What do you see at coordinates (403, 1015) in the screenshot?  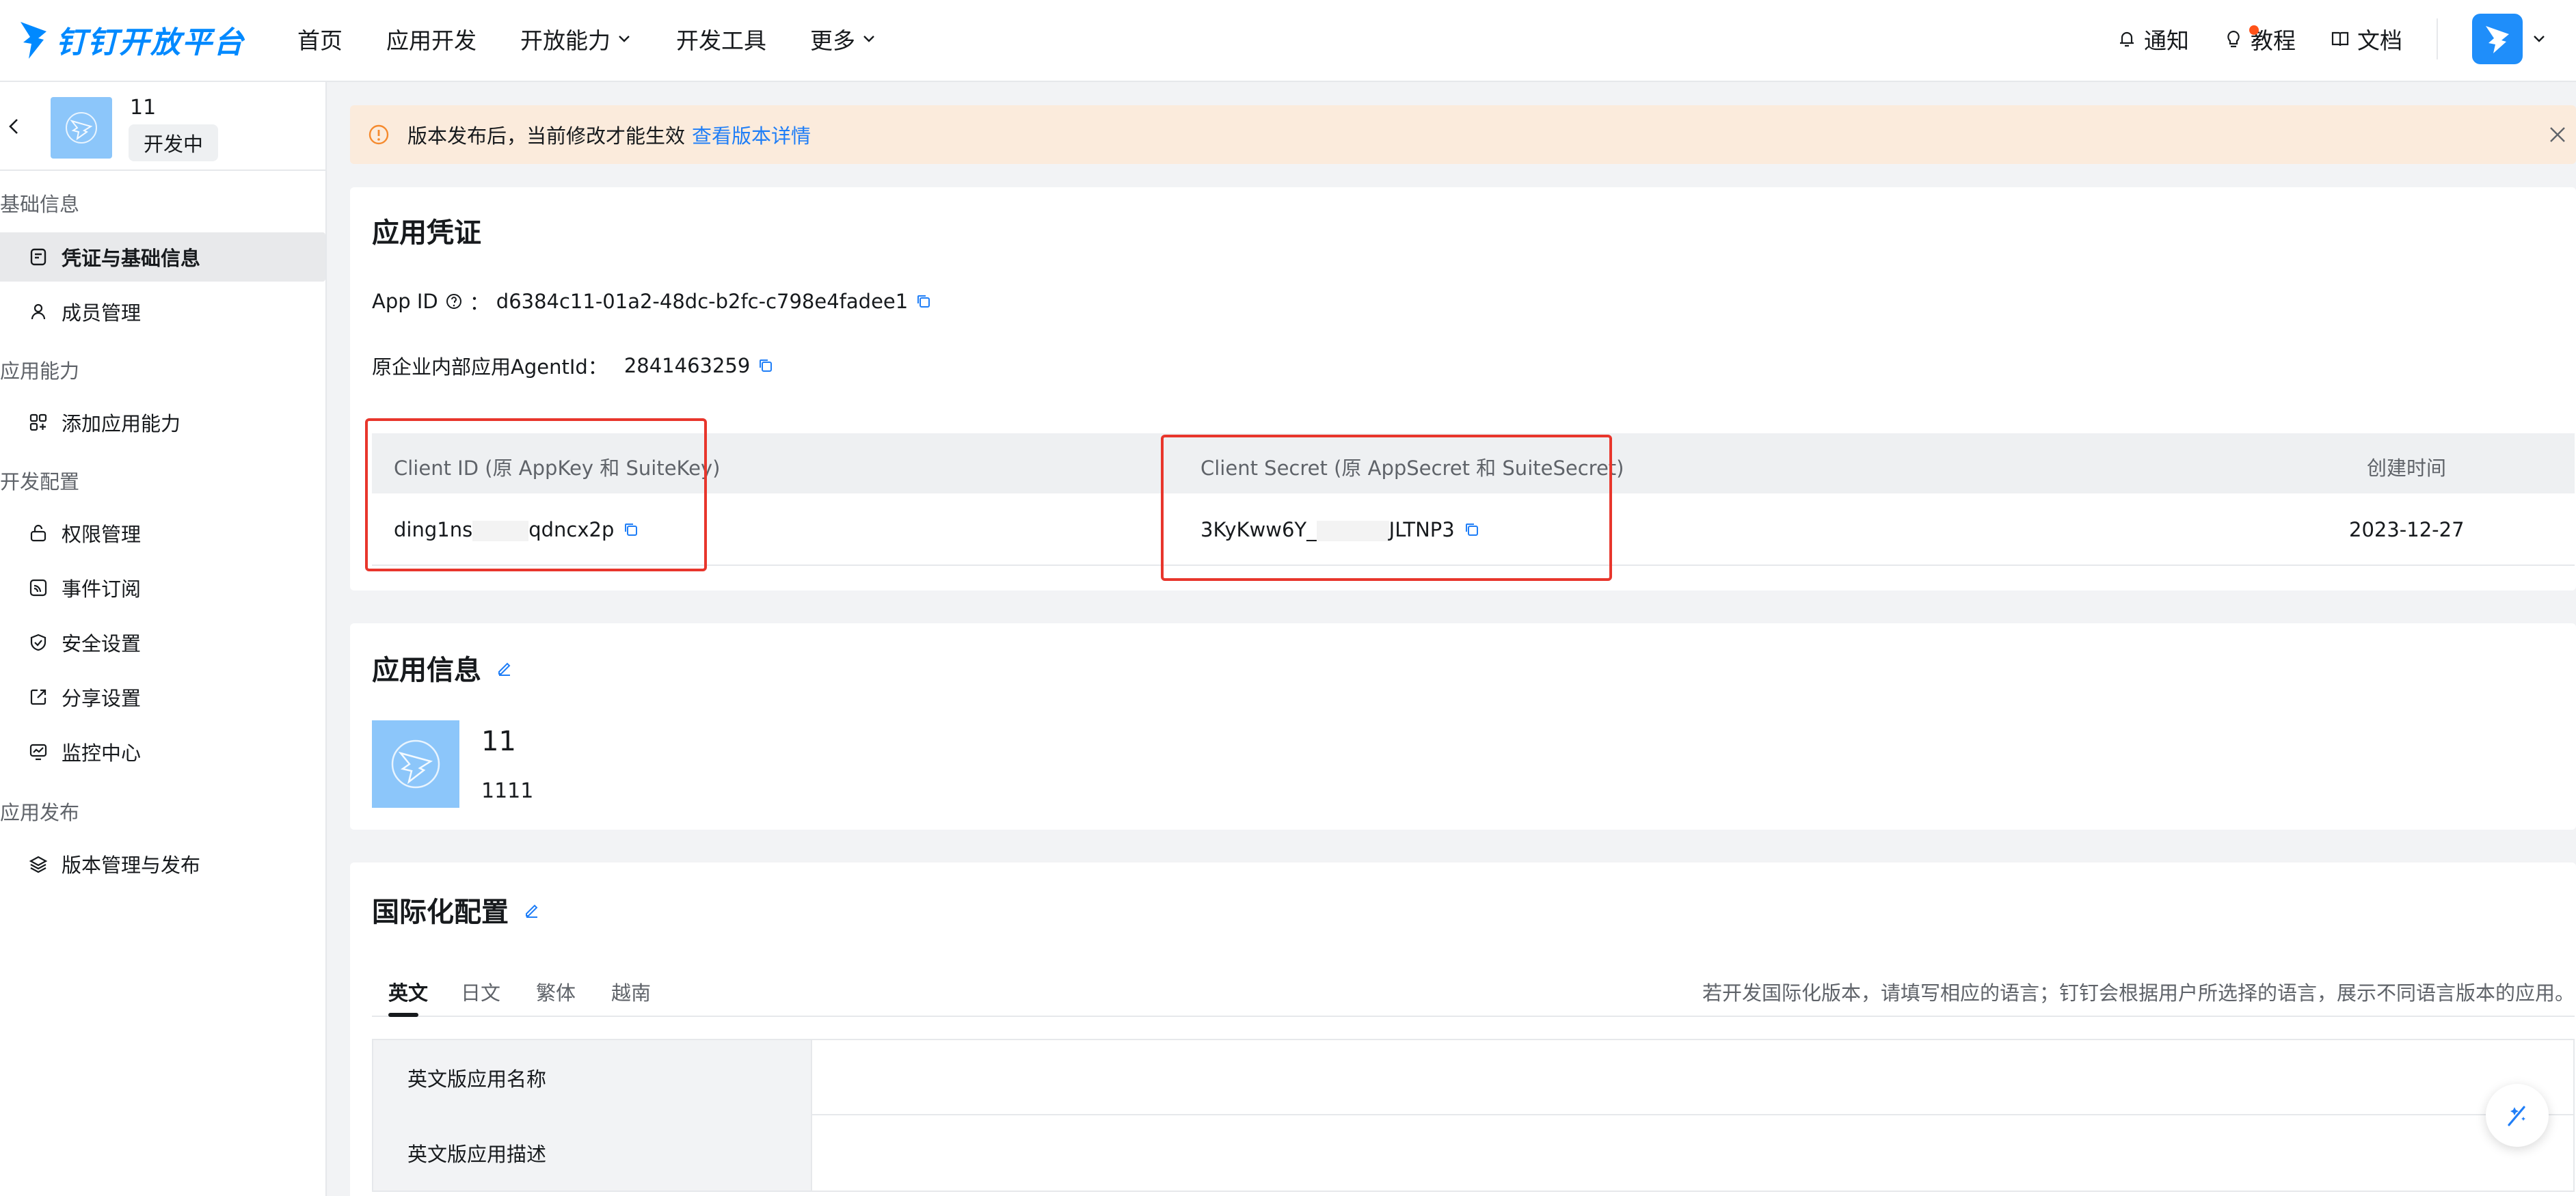 I see `active-tab-indicator` at bounding box center [403, 1015].